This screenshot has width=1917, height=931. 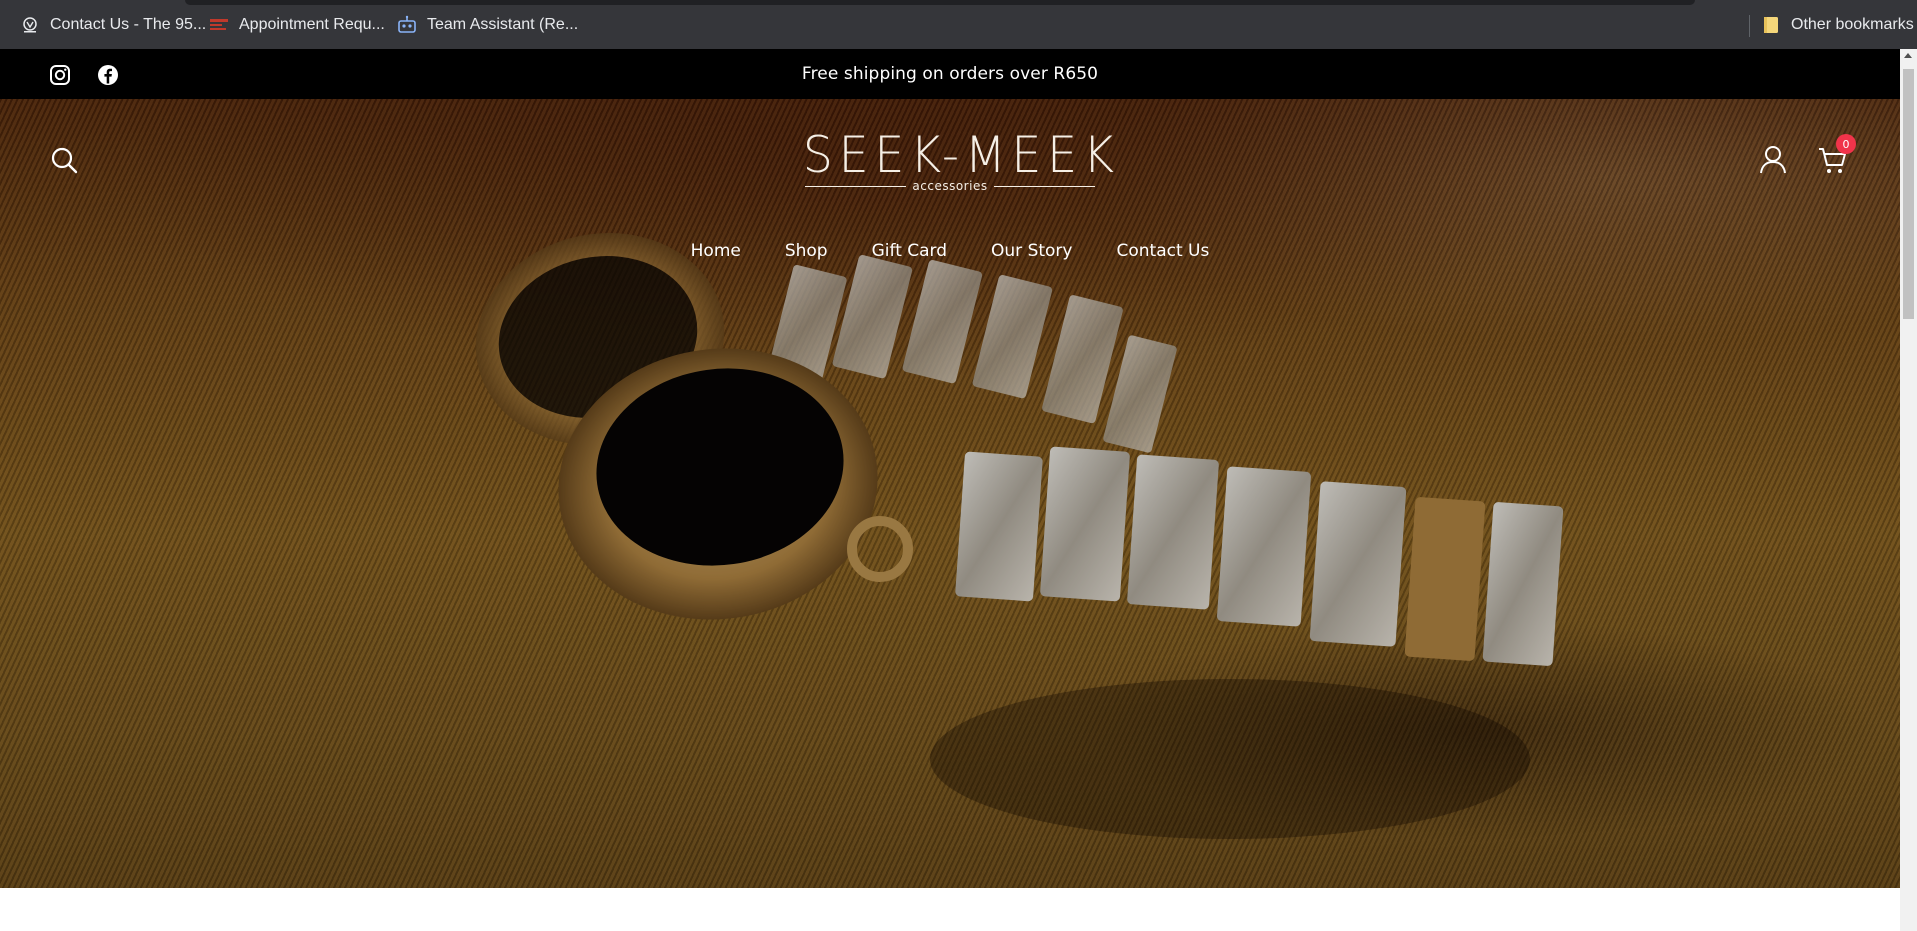 I want to click on nav-home: Home, so click(x=716, y=251).